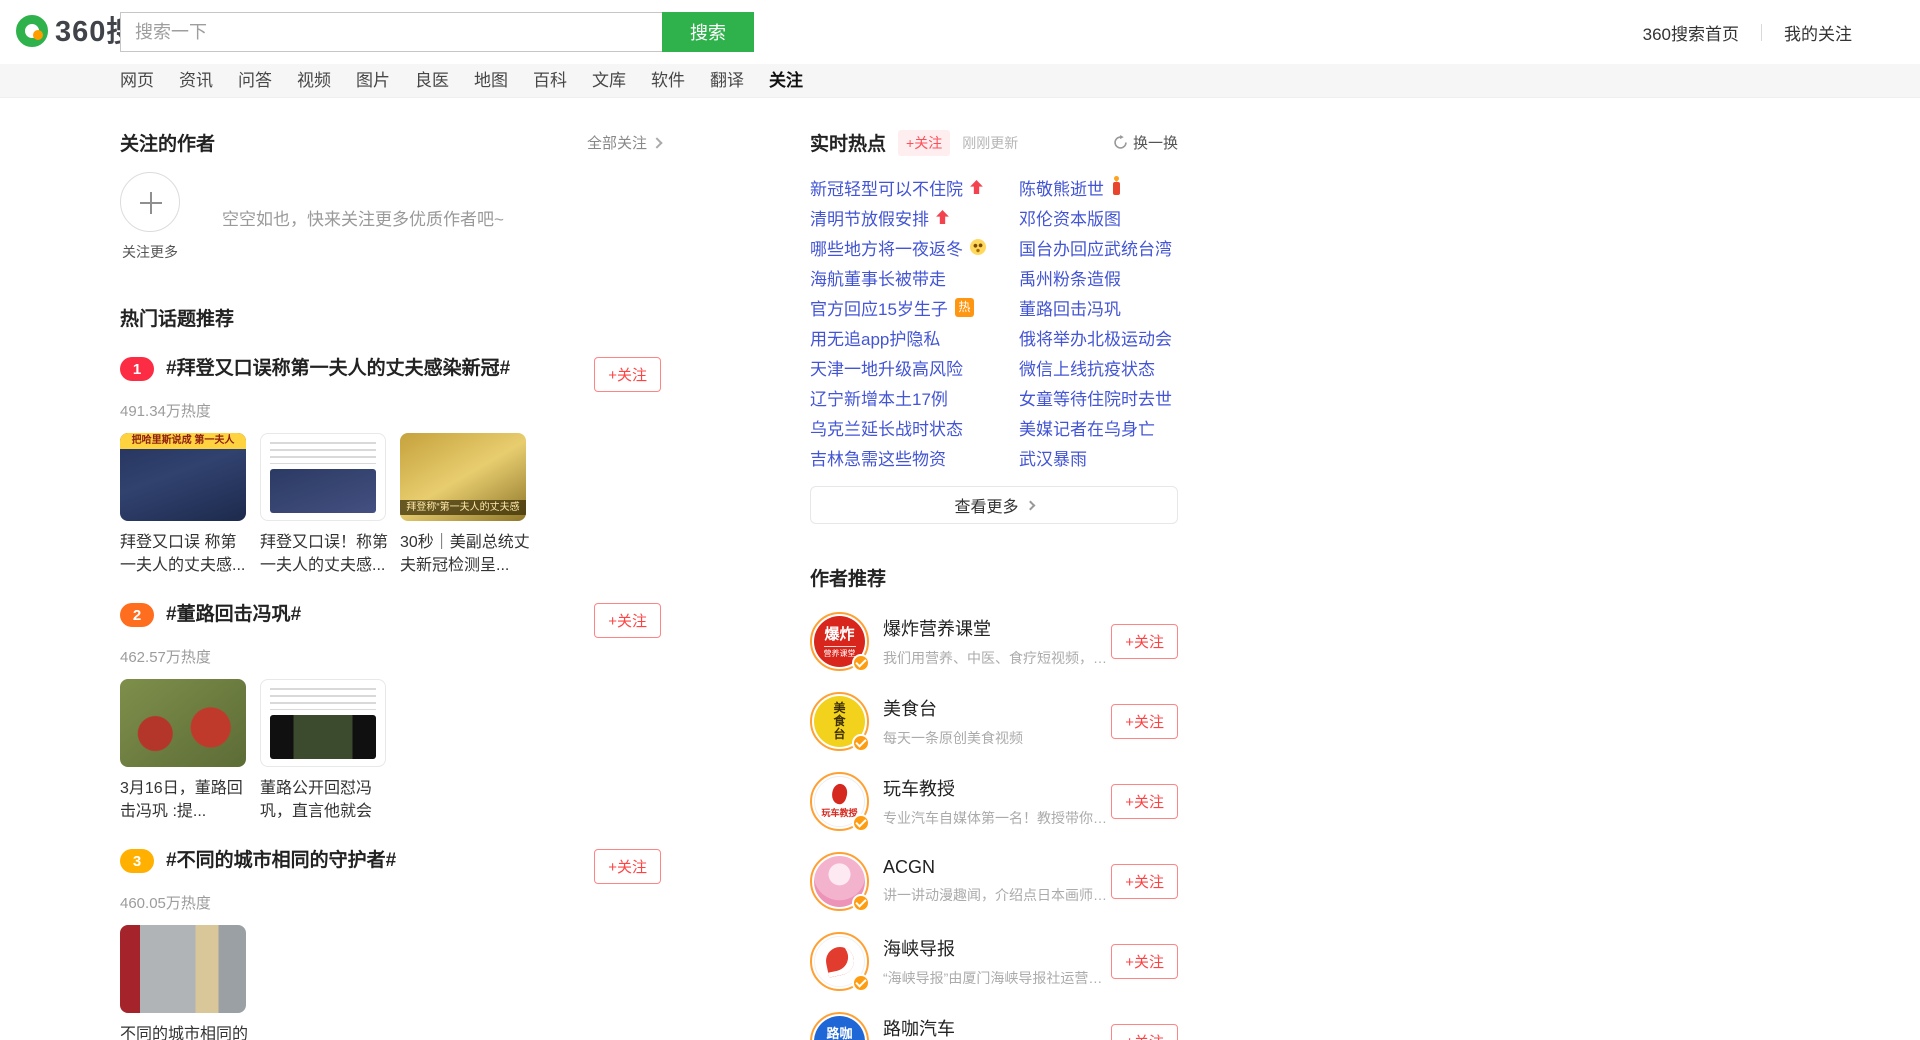  What do you see at coordinates (1691, 32) in the screenshot?
I see `home-link: 360搜索首页` at bounding box center [1691, 32].